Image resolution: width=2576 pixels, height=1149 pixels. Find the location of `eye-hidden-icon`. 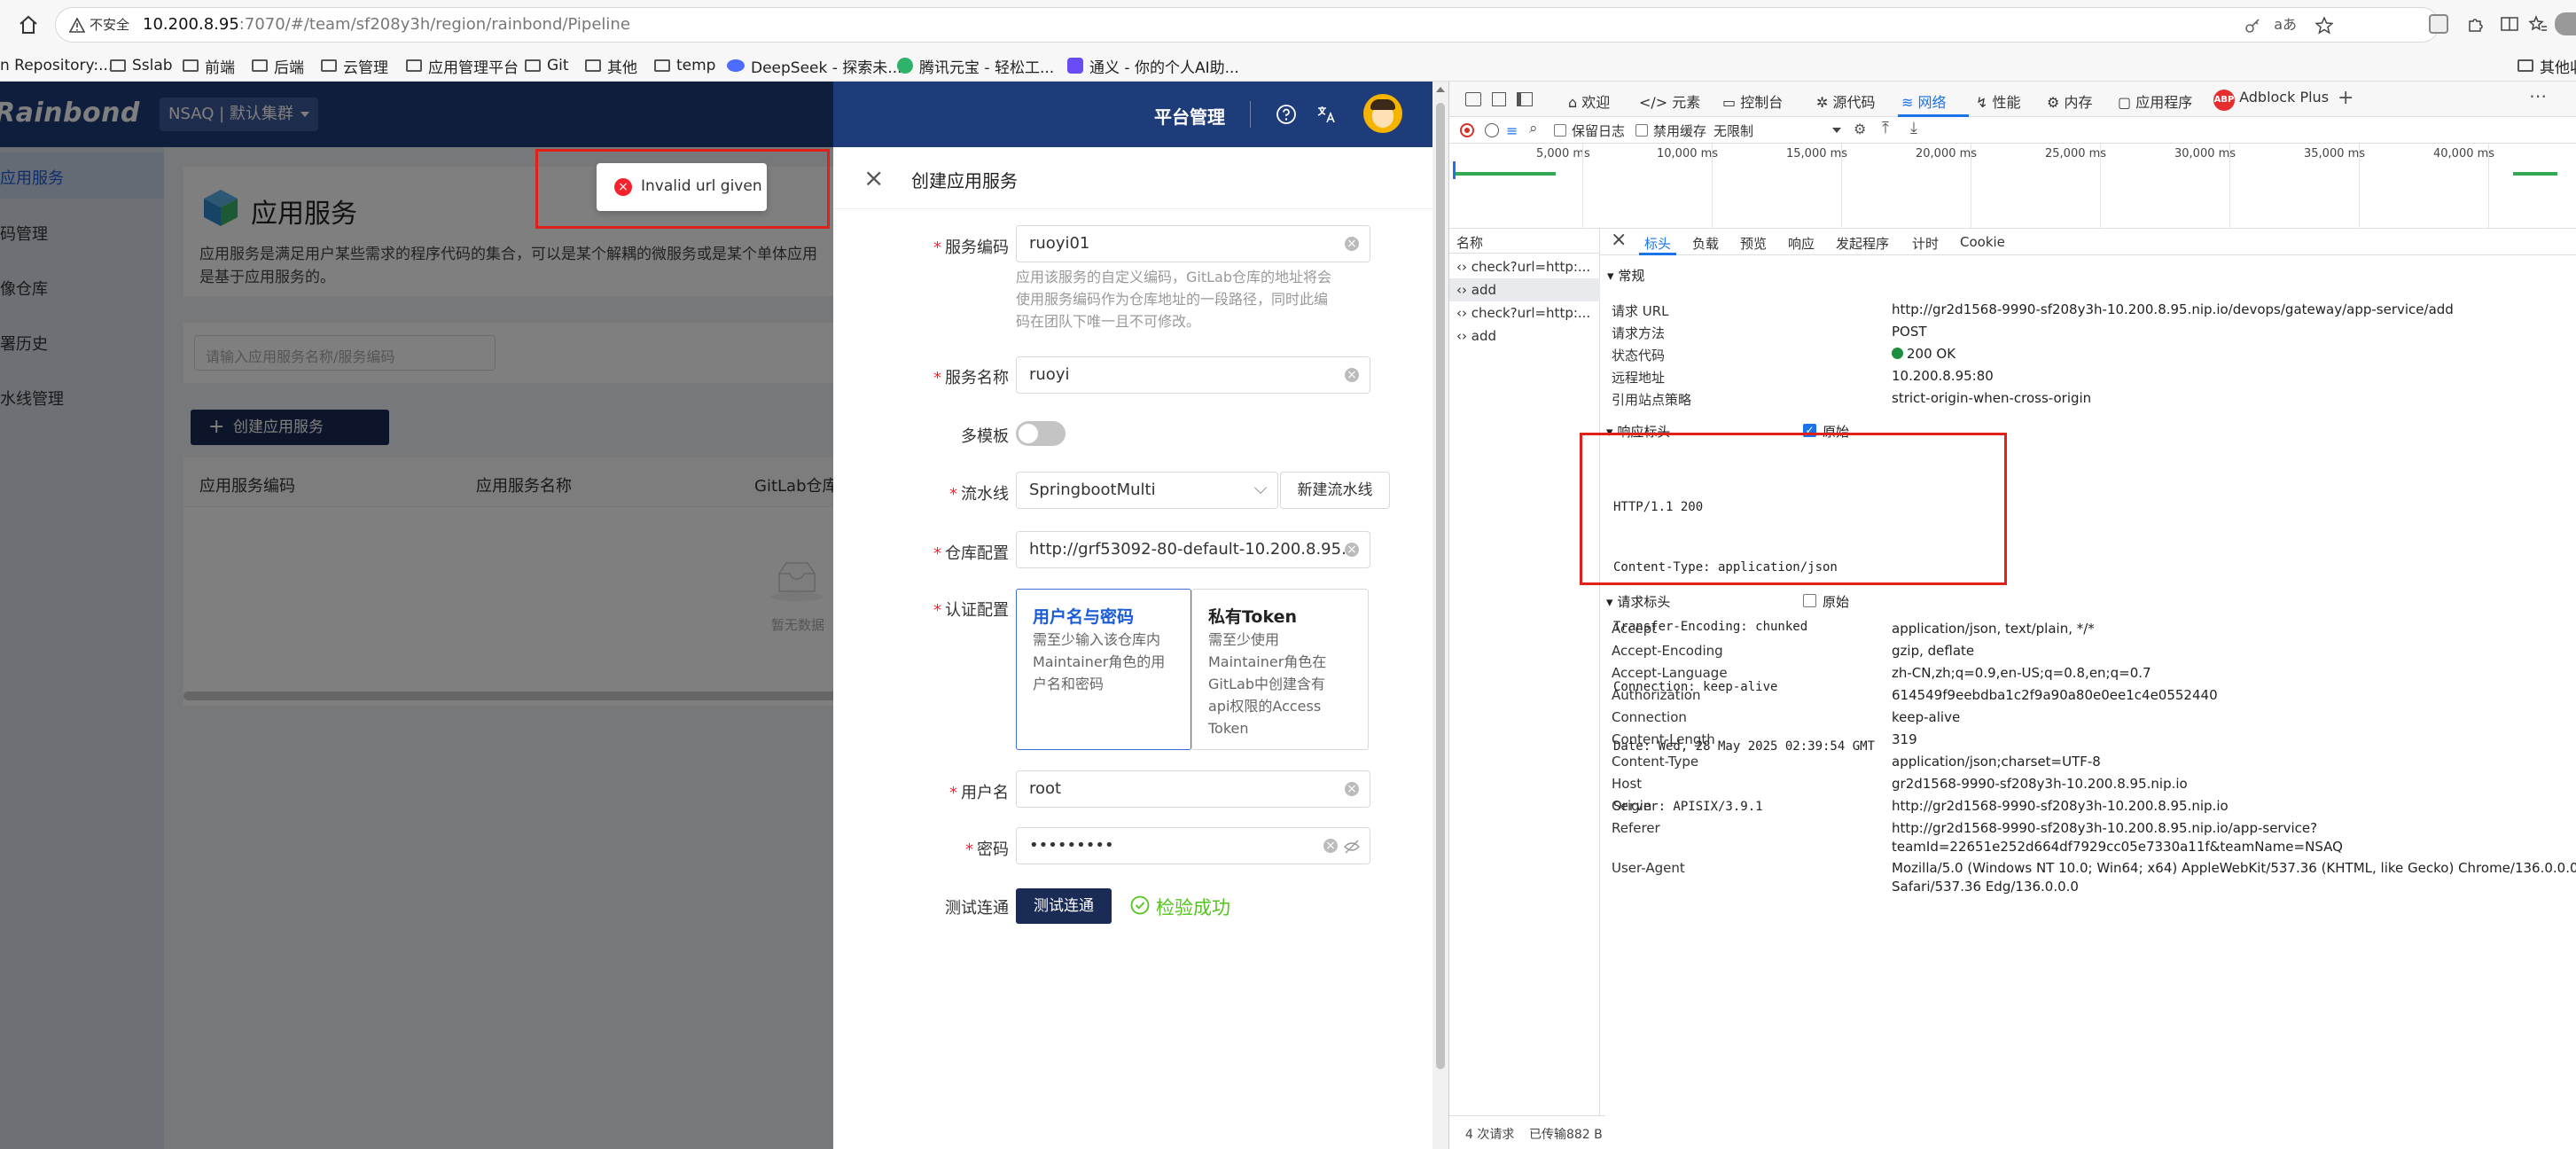

eye-hidden-icon is located at coordinates (1352, 847).